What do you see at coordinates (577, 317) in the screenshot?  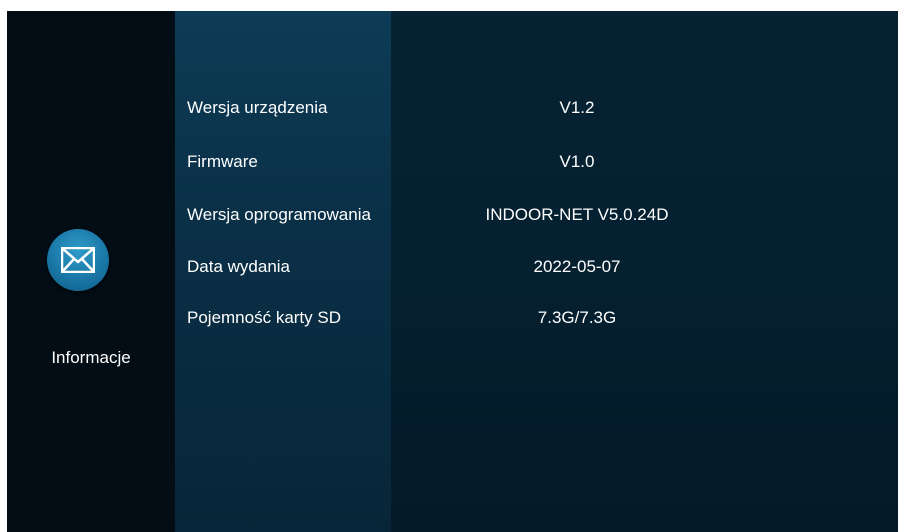 I see `sd-card-capacity-value: 7.3G/7.3G` at bounding box center [577, 317].